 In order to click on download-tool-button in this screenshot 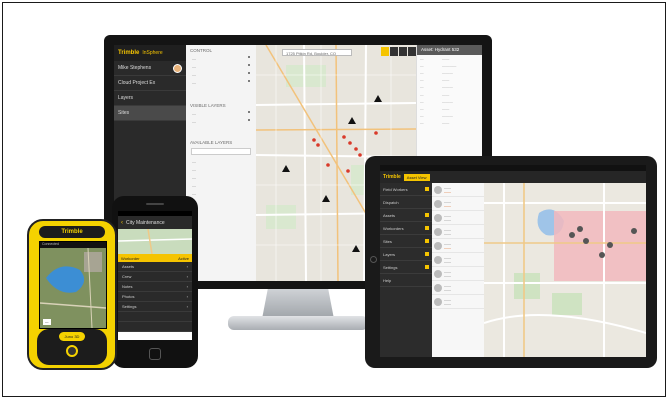, I will do `click(412, 51)`.